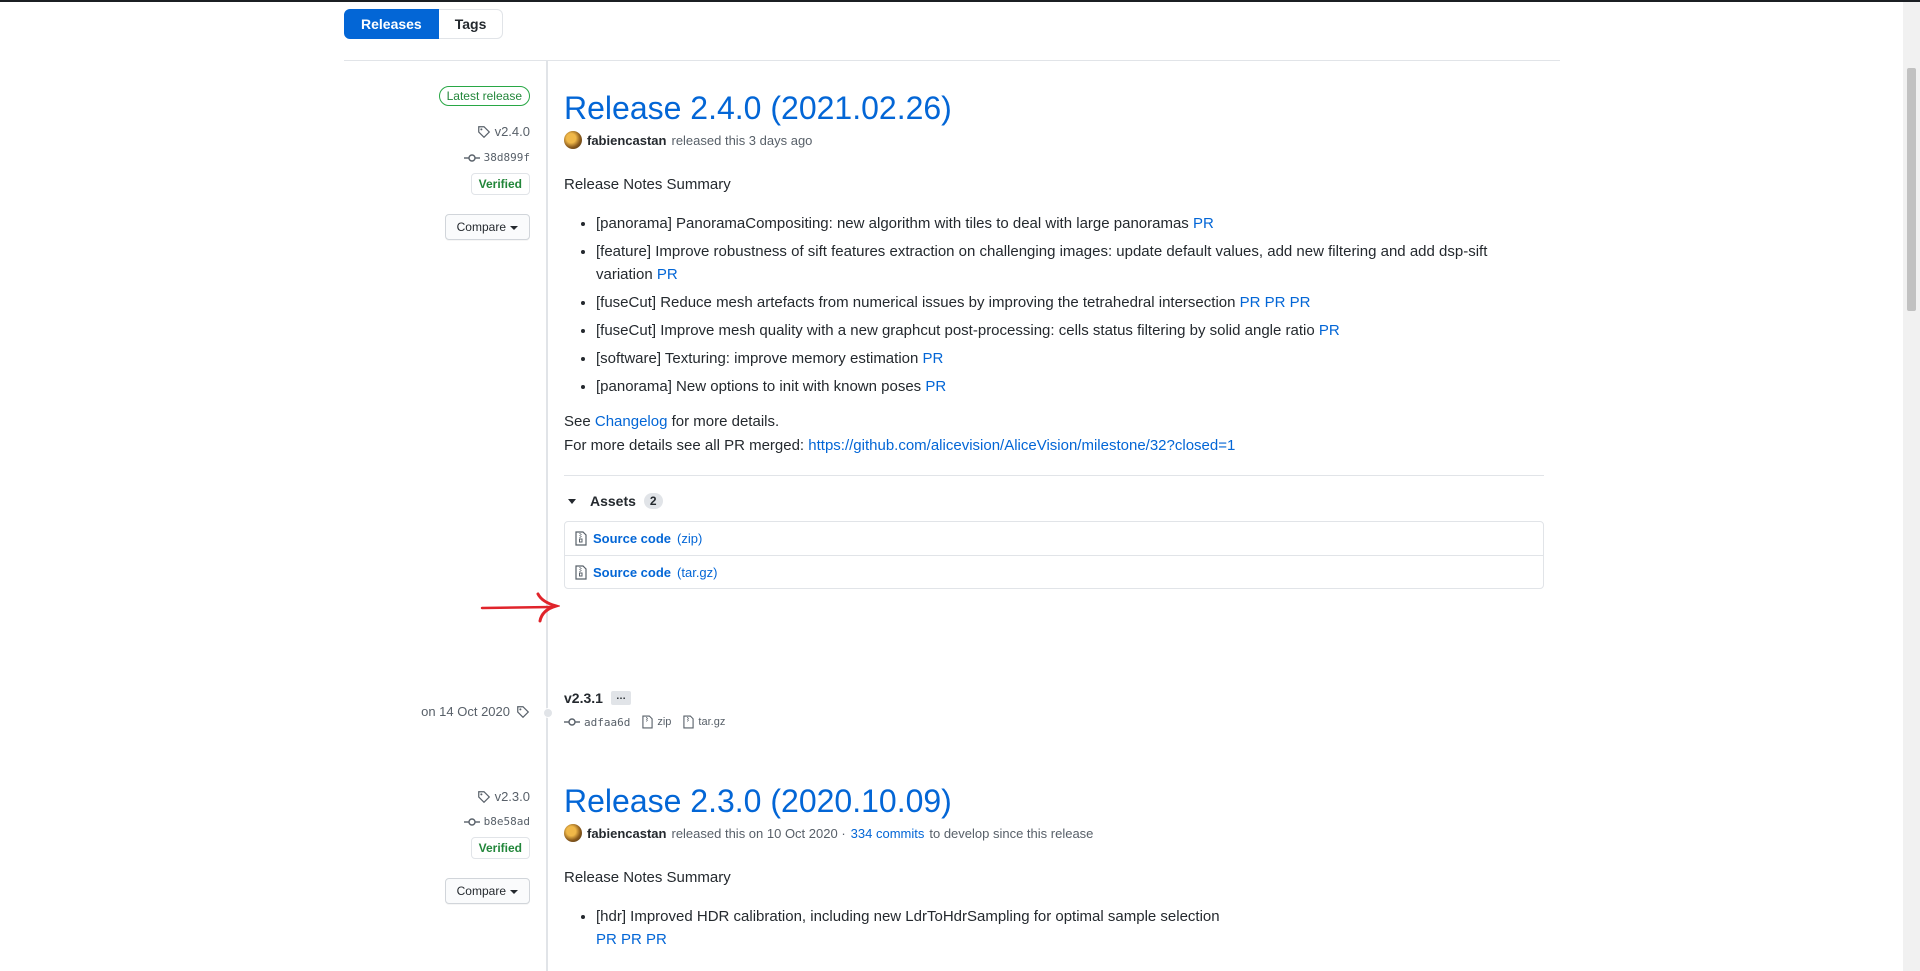 The image size is (1920, 971). Describe the element at coordinates (626, 140) in the screenshot. I see `release1-author: fabiencastan` at that location.